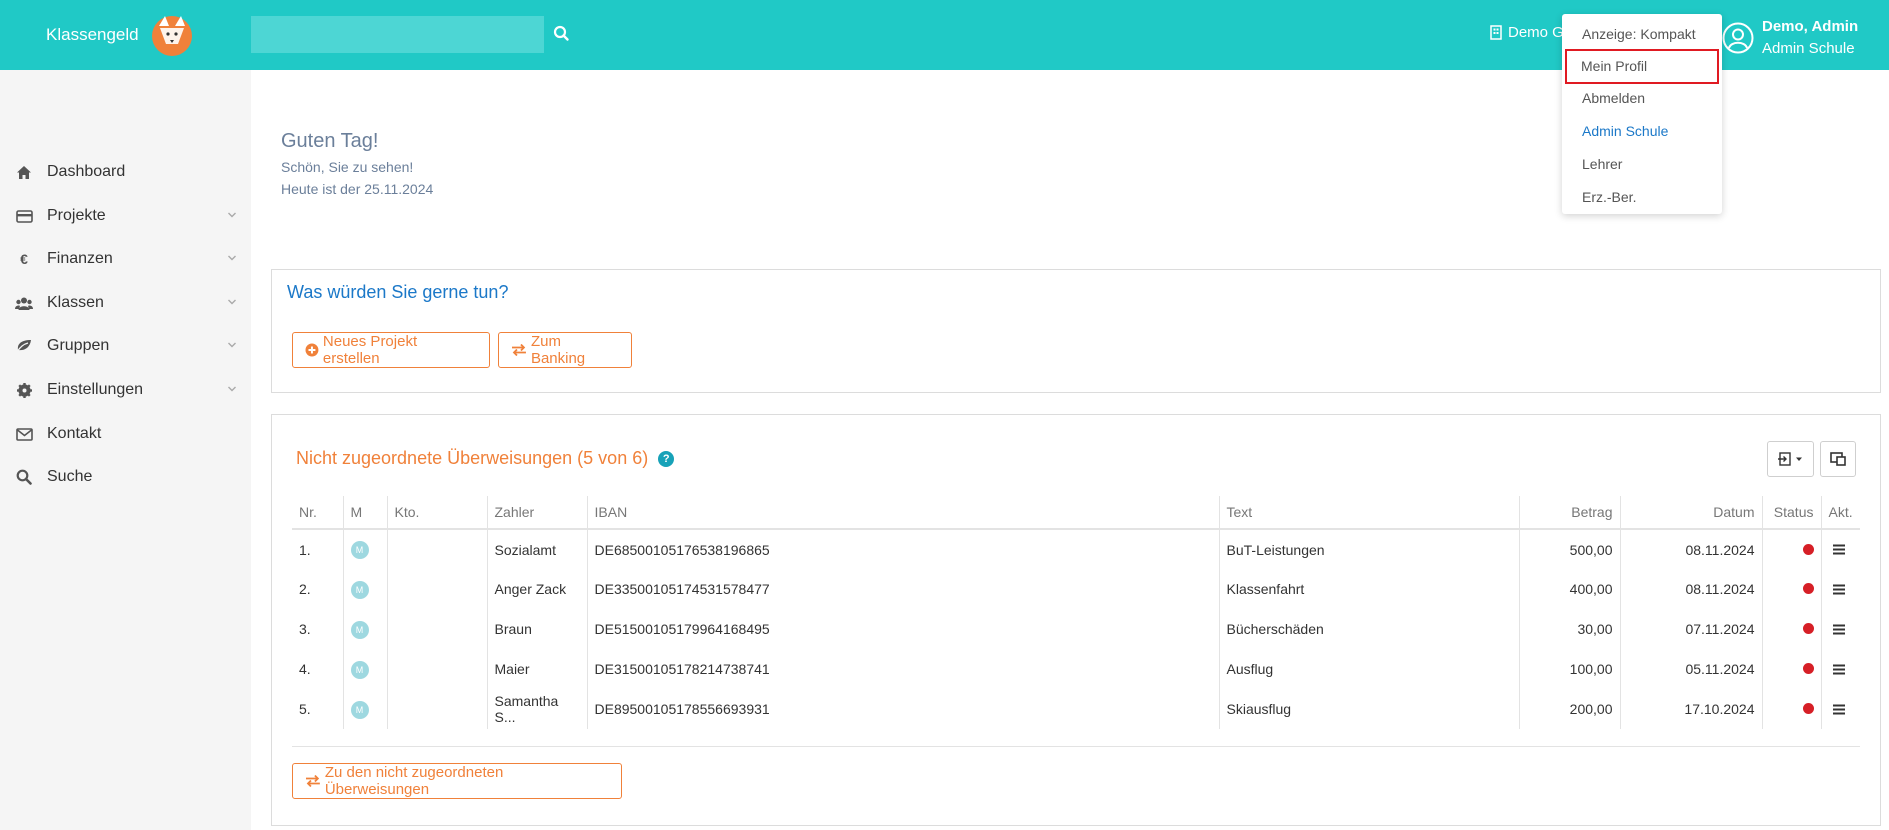  What do you see at coordinates (347, 167) in the screenshot?
I see `greeting-line-1: Schön, Sie zu sehen!` at bounding box center [347, 167].